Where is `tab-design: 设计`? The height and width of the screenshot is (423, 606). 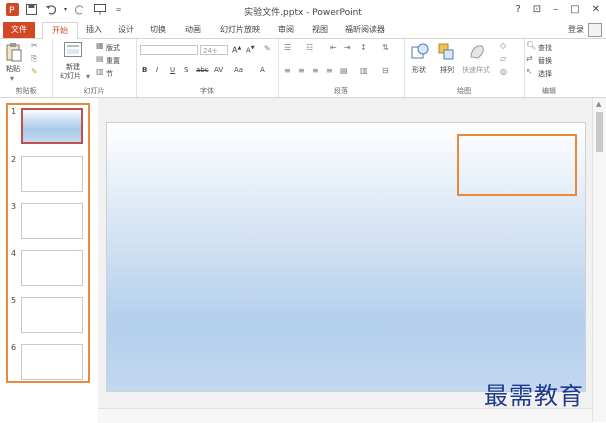
tab-design: 设计 is located at coordinates (126, 30).